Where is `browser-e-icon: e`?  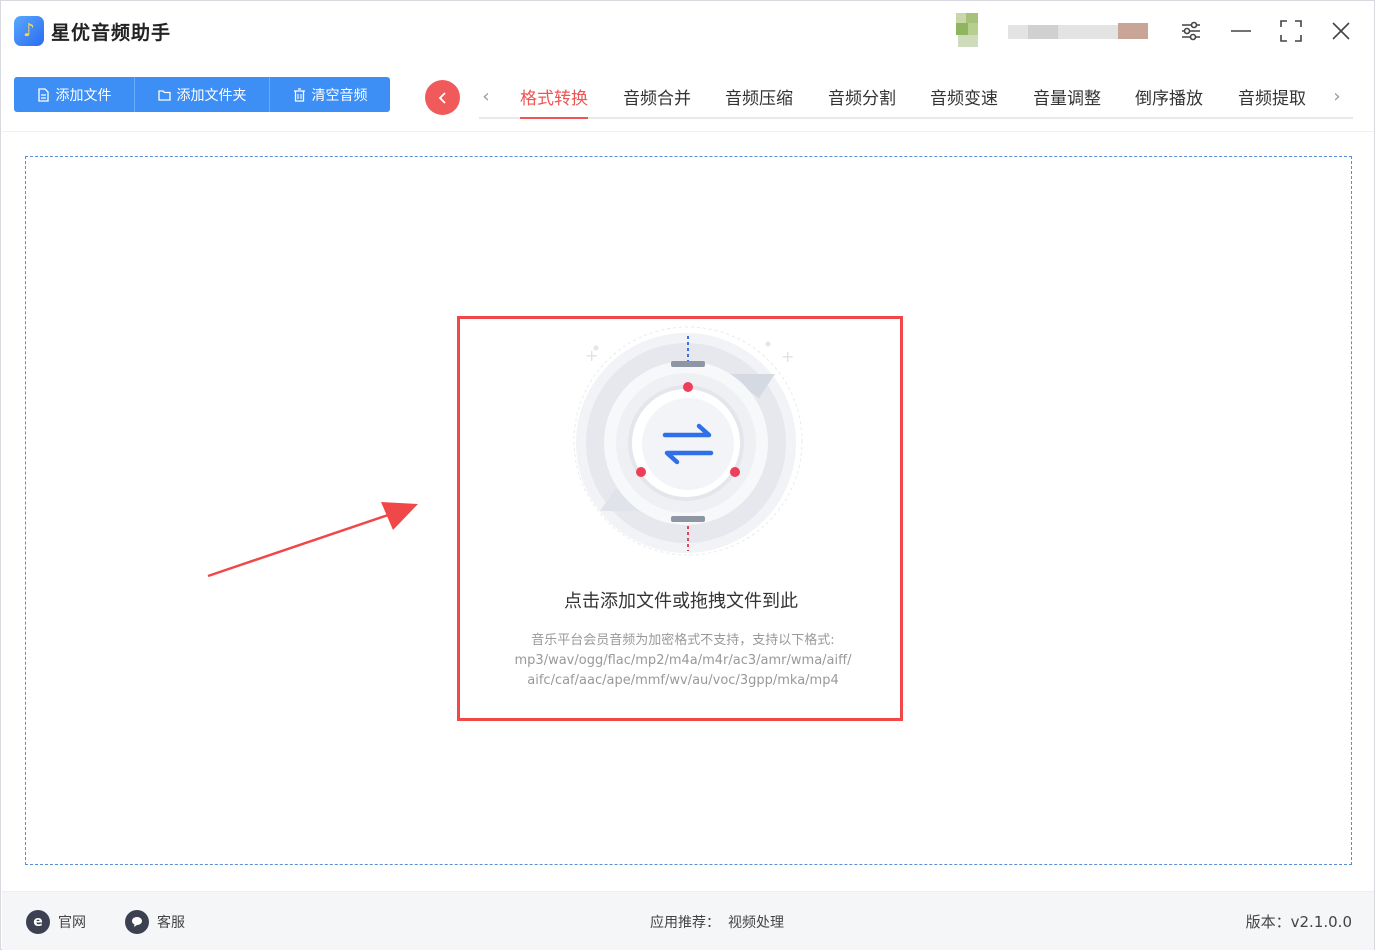 browser-e-icon: e is located at coordinates (38, 922).